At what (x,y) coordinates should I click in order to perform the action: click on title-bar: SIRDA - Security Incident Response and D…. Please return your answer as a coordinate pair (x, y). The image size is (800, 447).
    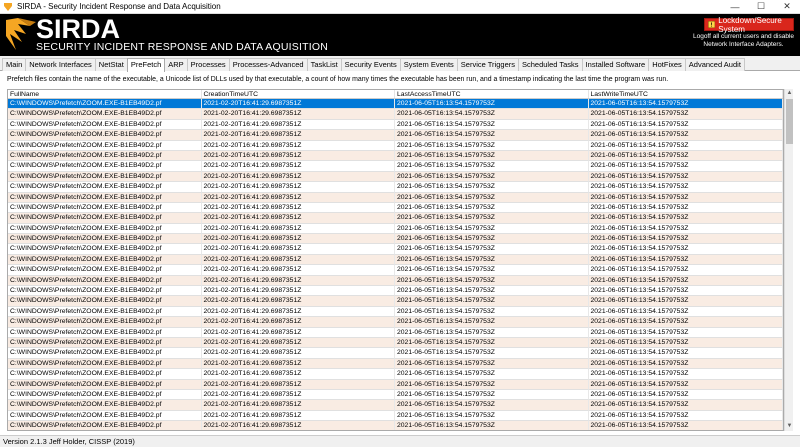
    Looking at the image, I should click on (400, 7).